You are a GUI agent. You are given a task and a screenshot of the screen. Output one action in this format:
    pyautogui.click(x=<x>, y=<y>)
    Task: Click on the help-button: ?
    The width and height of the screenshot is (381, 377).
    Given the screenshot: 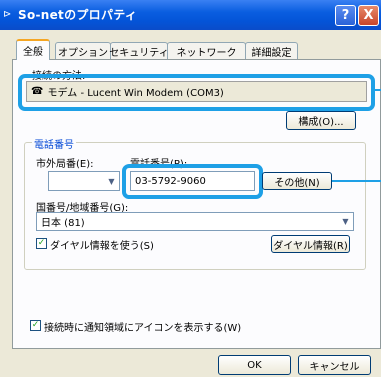 What is the action you would take?
    pyautogui.click(x=345, y=15)
    